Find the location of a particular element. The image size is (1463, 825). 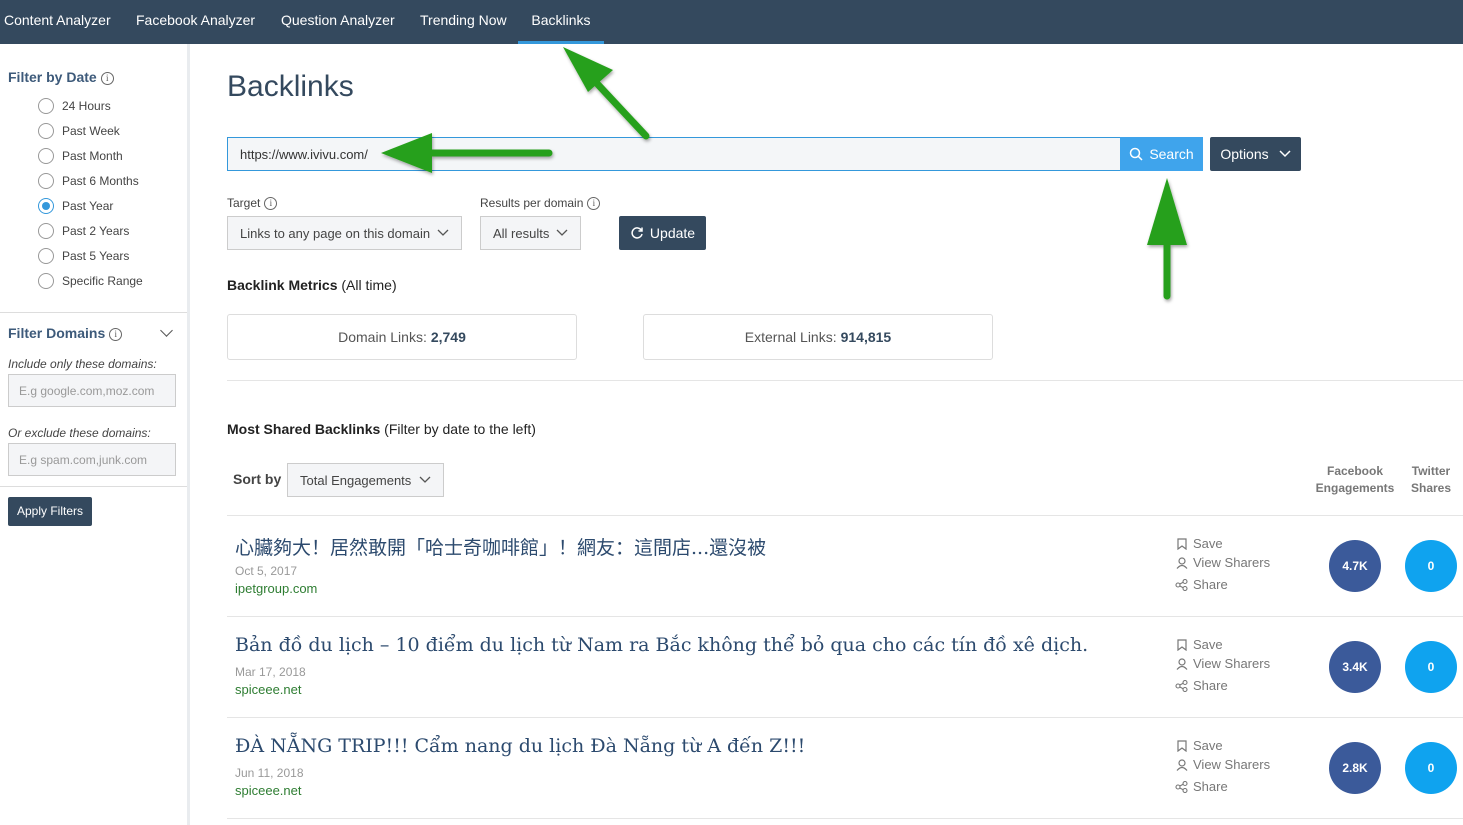

twitter-shares-column-header: Twitter Shares is located at coordinates (1431, 480).